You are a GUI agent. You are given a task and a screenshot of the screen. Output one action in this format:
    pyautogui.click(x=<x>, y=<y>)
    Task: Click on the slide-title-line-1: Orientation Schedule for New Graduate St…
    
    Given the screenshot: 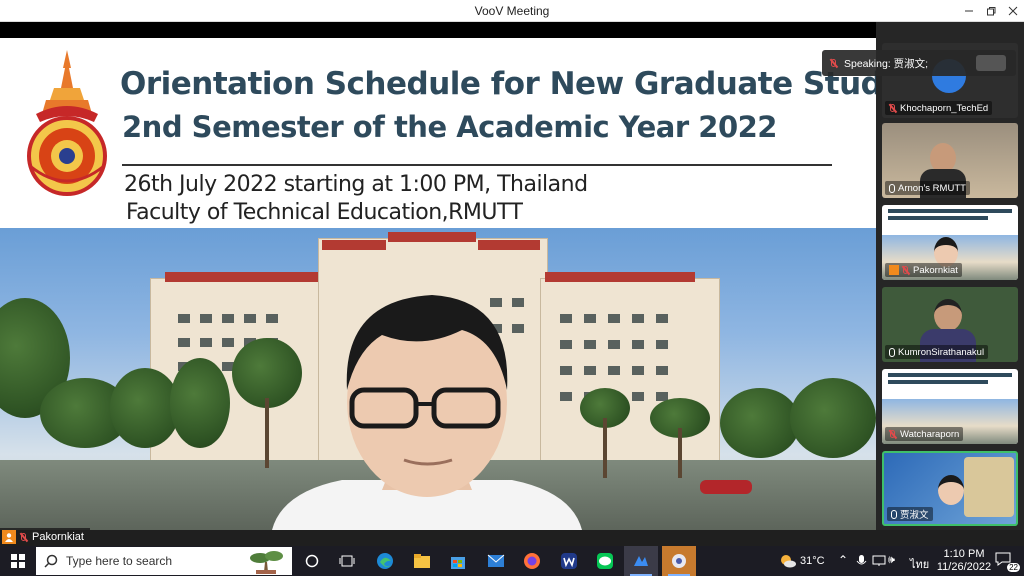 What is the action you would take?
    pyautogui.click(x=498, y=84)
    